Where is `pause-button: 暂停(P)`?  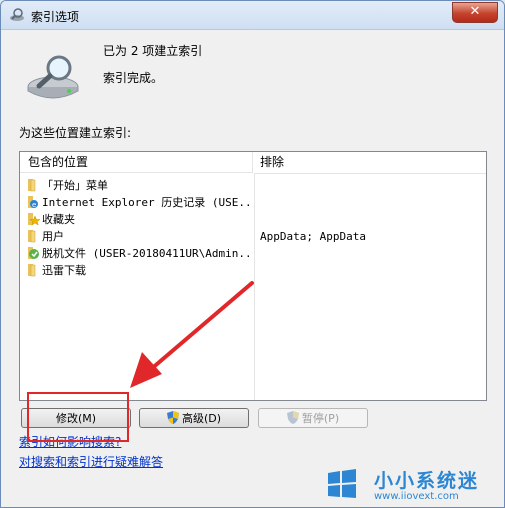 pause-button: 暂停(P) is located at coordinates (313, 418).